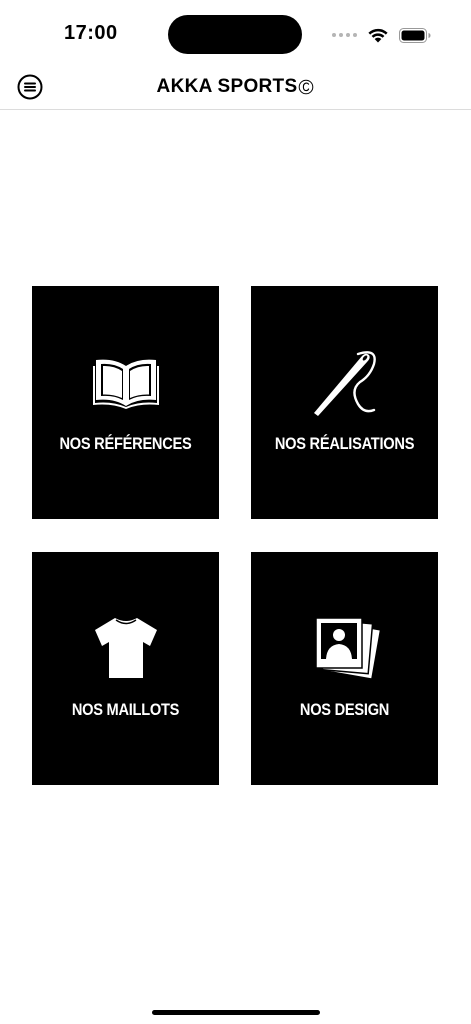 This screenshot has width=471, height=1024. Describe the element at coordinates (415, 35) in the screenshot. I see `battery-icon` at that location.